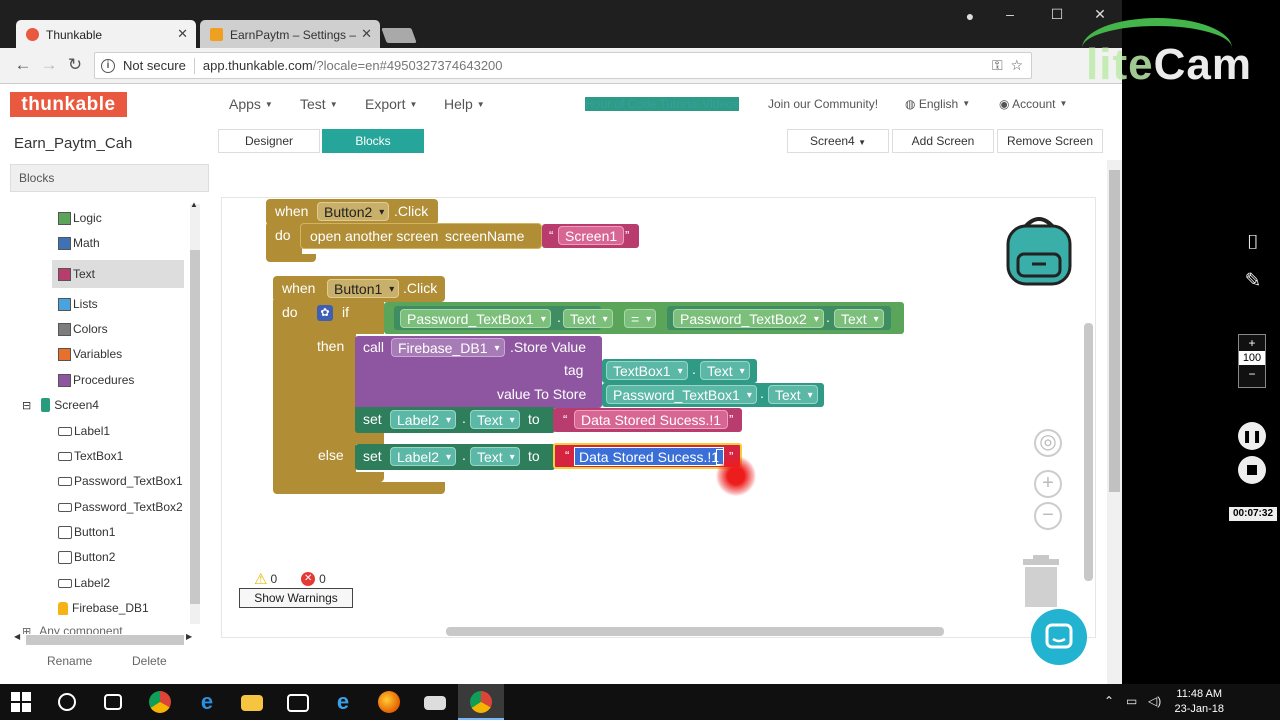 The width and height of the screenshot is (1280, 720). What do you see at coordinates (298, 703) in the screenshot?
I see `store-icon` at bounding box center [298, 703].